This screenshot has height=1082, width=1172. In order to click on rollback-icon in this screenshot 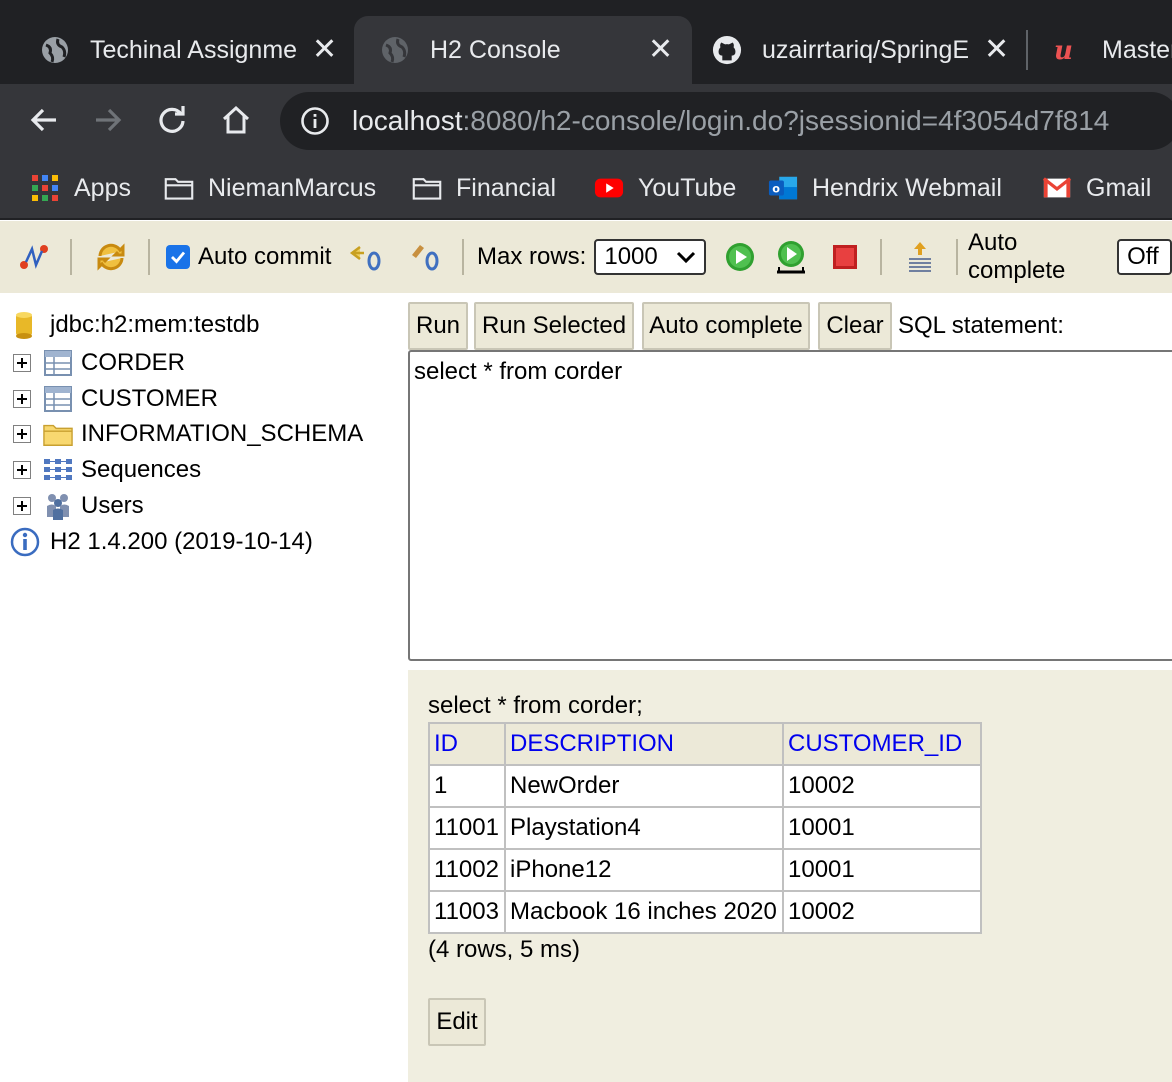, I will do `click(365, 258)`.